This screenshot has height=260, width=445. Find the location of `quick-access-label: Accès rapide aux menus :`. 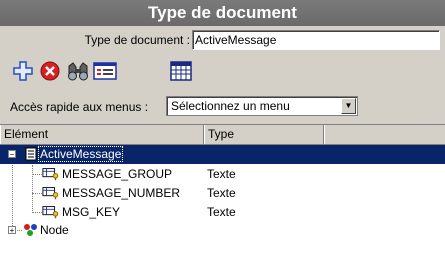

quick-access-label: Accès rapide aux menus : is located at coordinates (79, 107).